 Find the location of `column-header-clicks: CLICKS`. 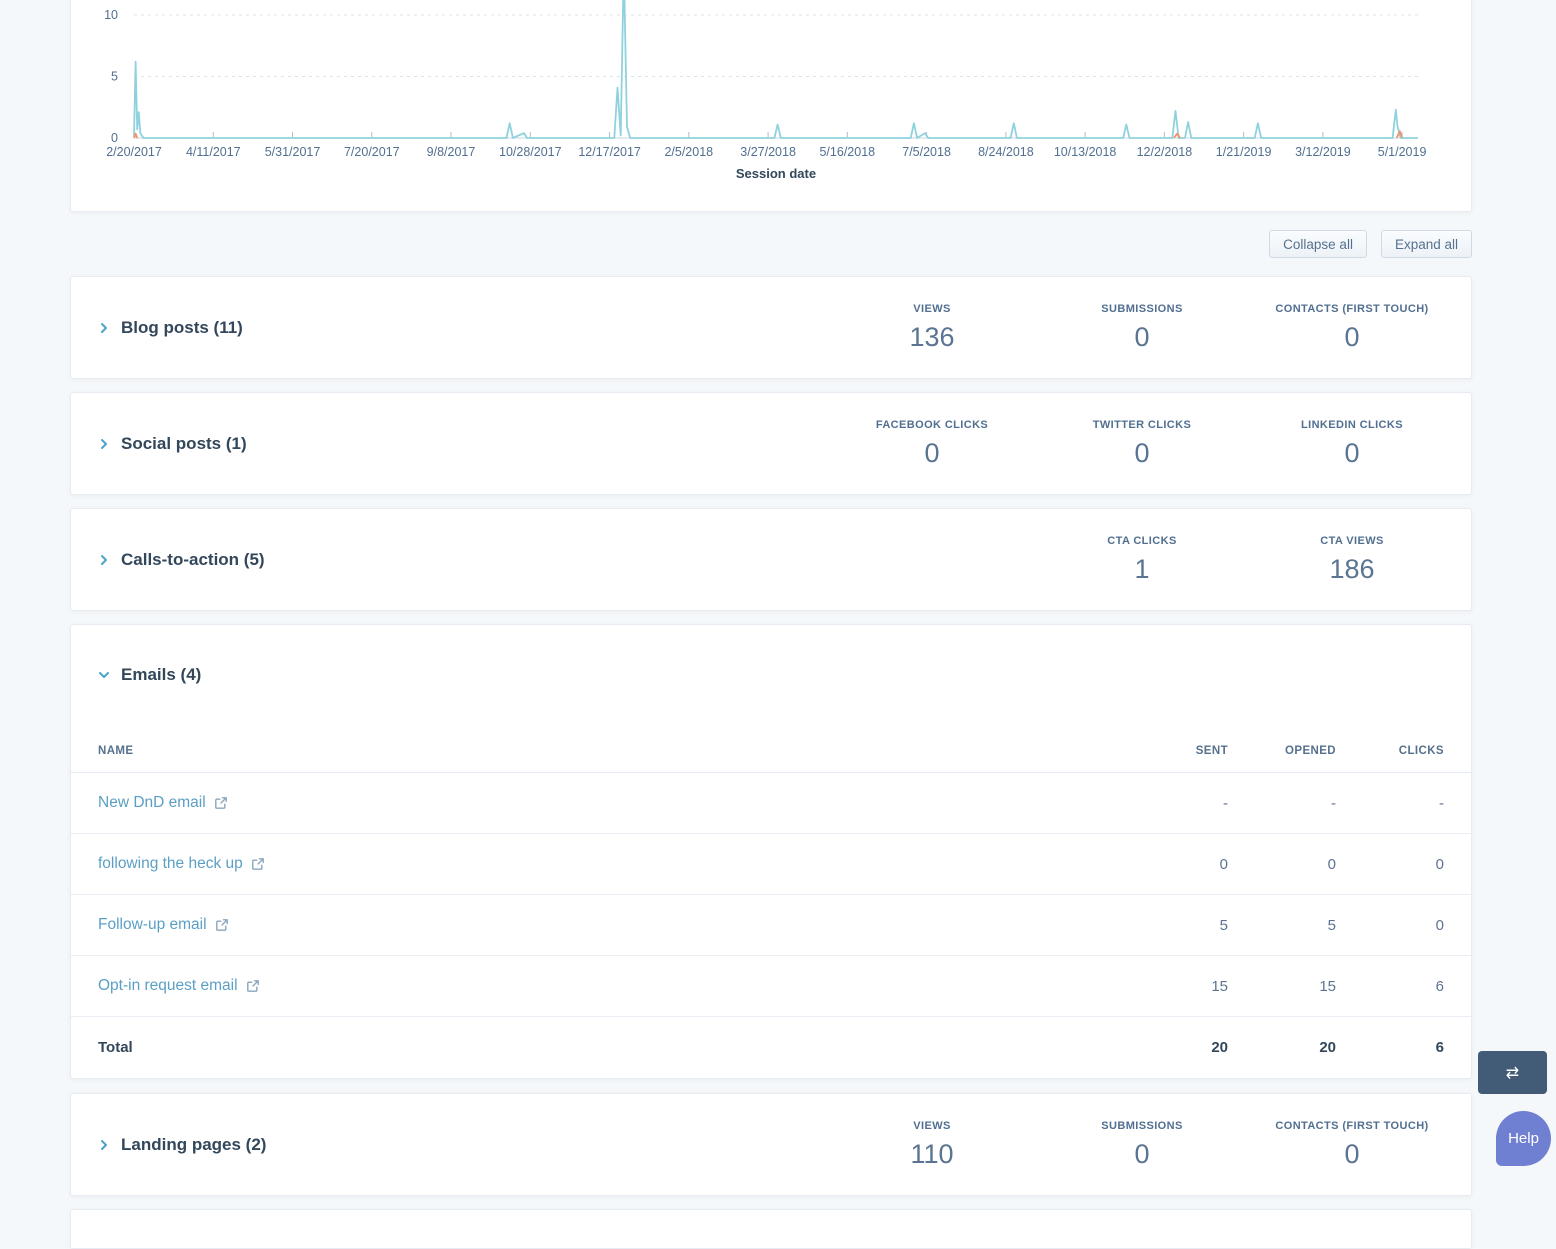

column-header-clicks: CLICKS is located at coordinates (1421, 750).